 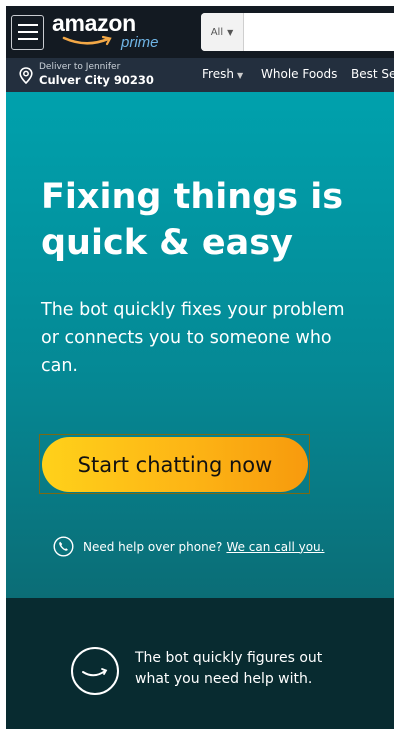 I want to click on delivery-location: Culver City 90230, so click(x=96, y=80).